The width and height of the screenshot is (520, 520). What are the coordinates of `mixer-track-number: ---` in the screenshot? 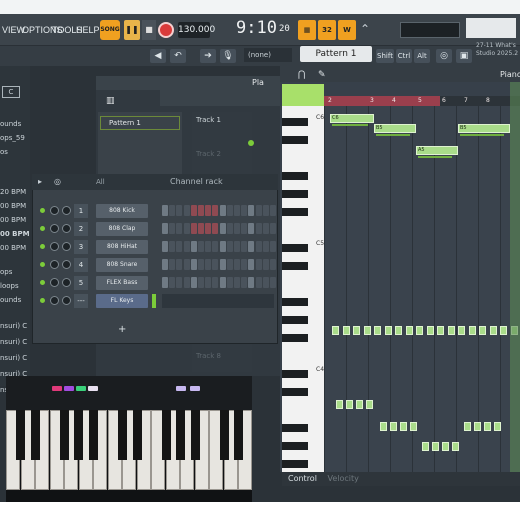 It's located at (81, 301).